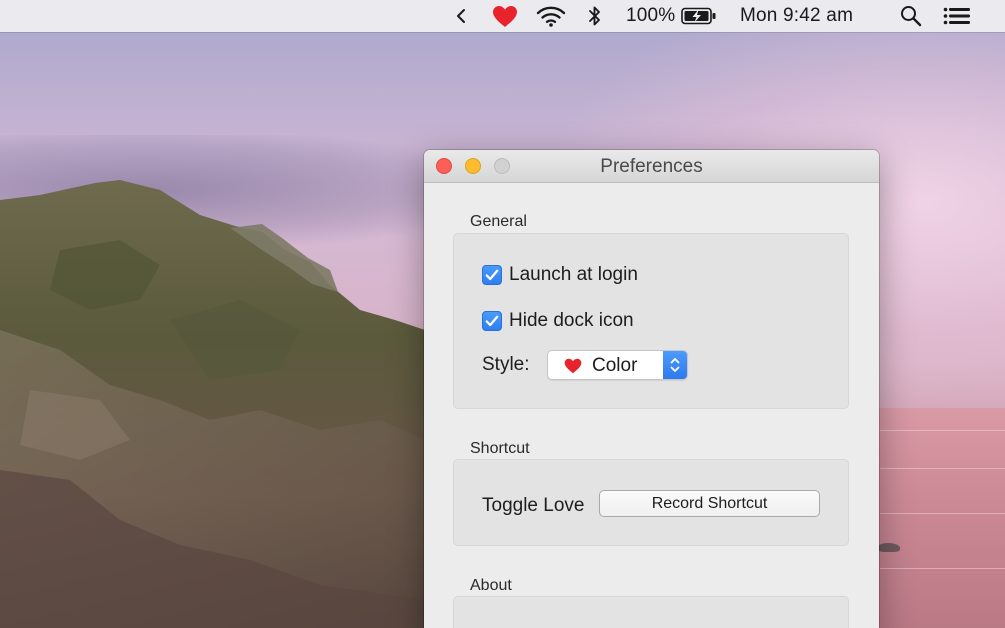 This screenshot has height=628, width=1005. I want to click on bluetooth-icon, so click(595, 16).